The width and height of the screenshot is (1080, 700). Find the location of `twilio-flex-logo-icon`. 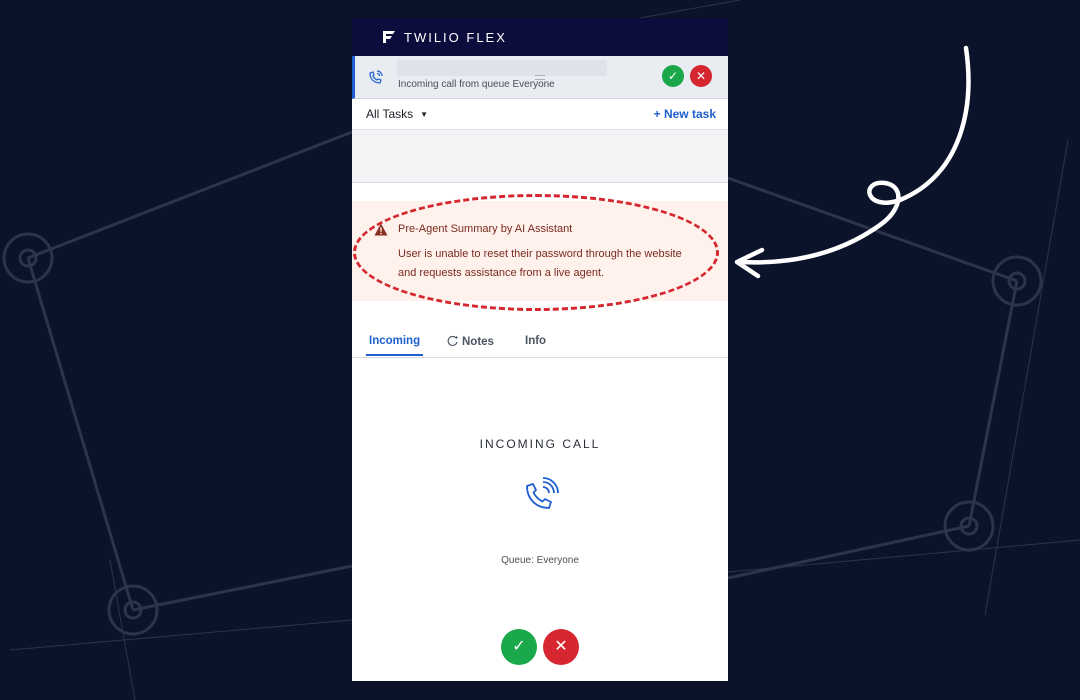

twilio-flex-logo-icon is located at coordinates (389, 37).